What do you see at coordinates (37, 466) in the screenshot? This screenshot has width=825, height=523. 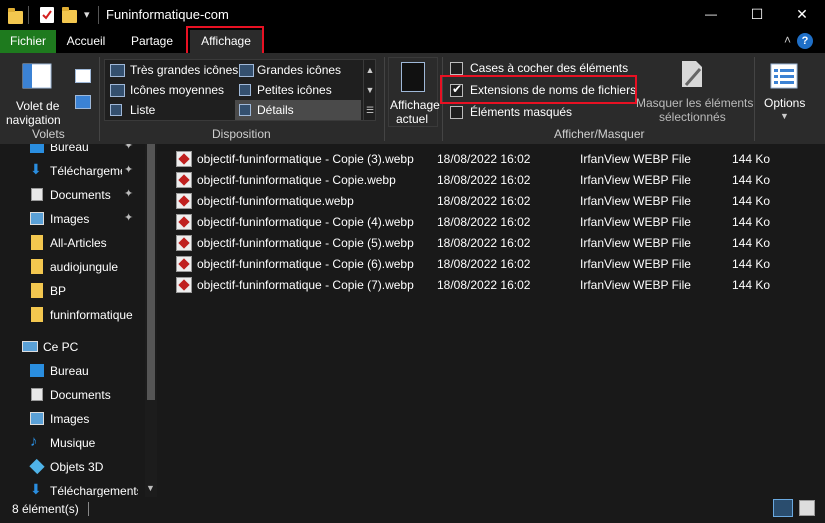 I see `objects-3d-icon` at bounding box center [37, 466].